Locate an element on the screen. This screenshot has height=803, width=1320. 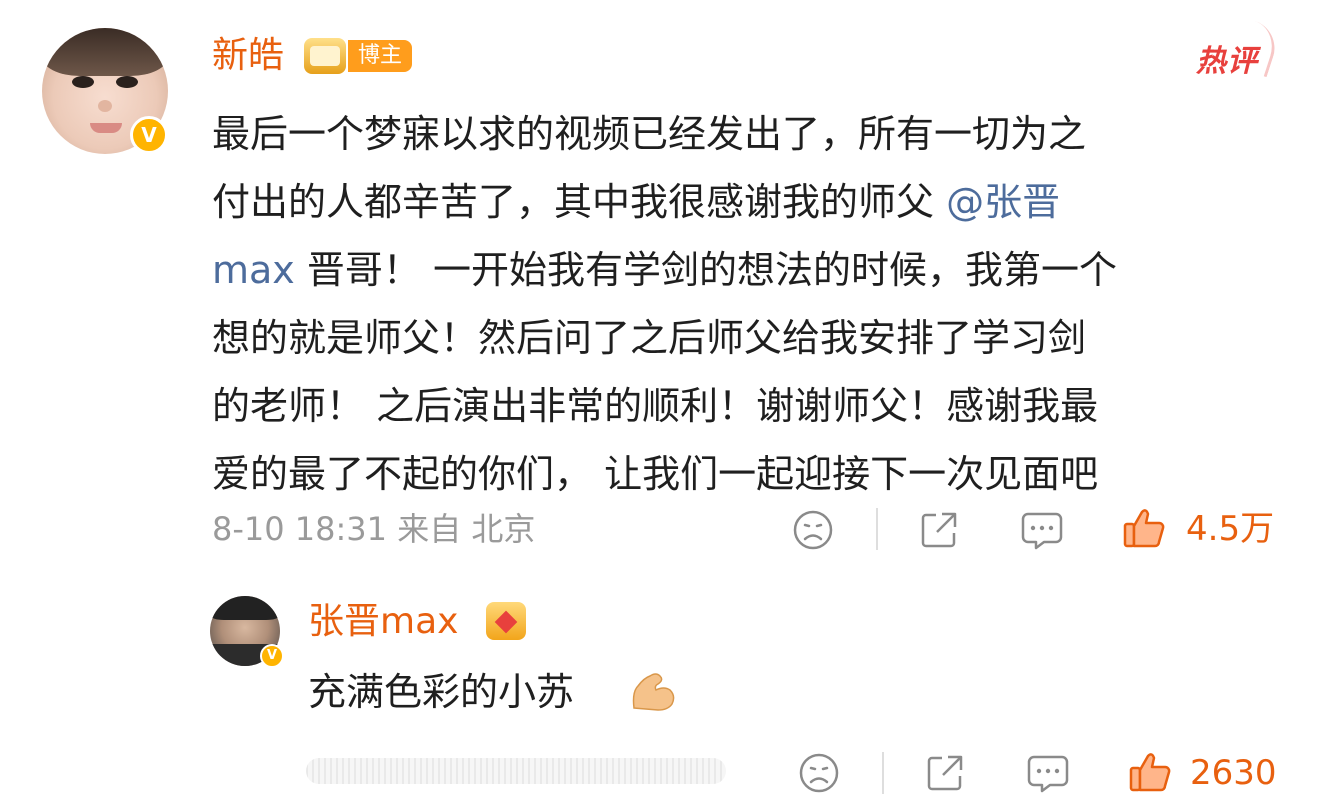
content-line: 最后一个梦寐以求的视频已经发出了，所有一切为之 is located at coordinates (649, 134).